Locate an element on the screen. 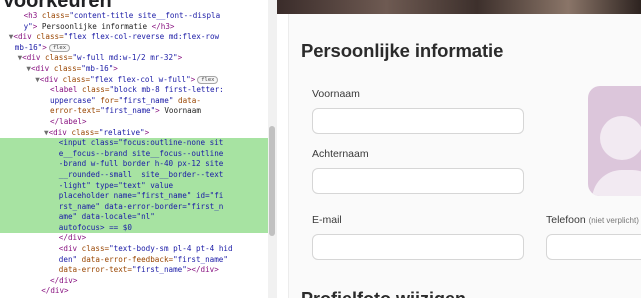  dom-line: </label> is located at coordinates (134, 122).